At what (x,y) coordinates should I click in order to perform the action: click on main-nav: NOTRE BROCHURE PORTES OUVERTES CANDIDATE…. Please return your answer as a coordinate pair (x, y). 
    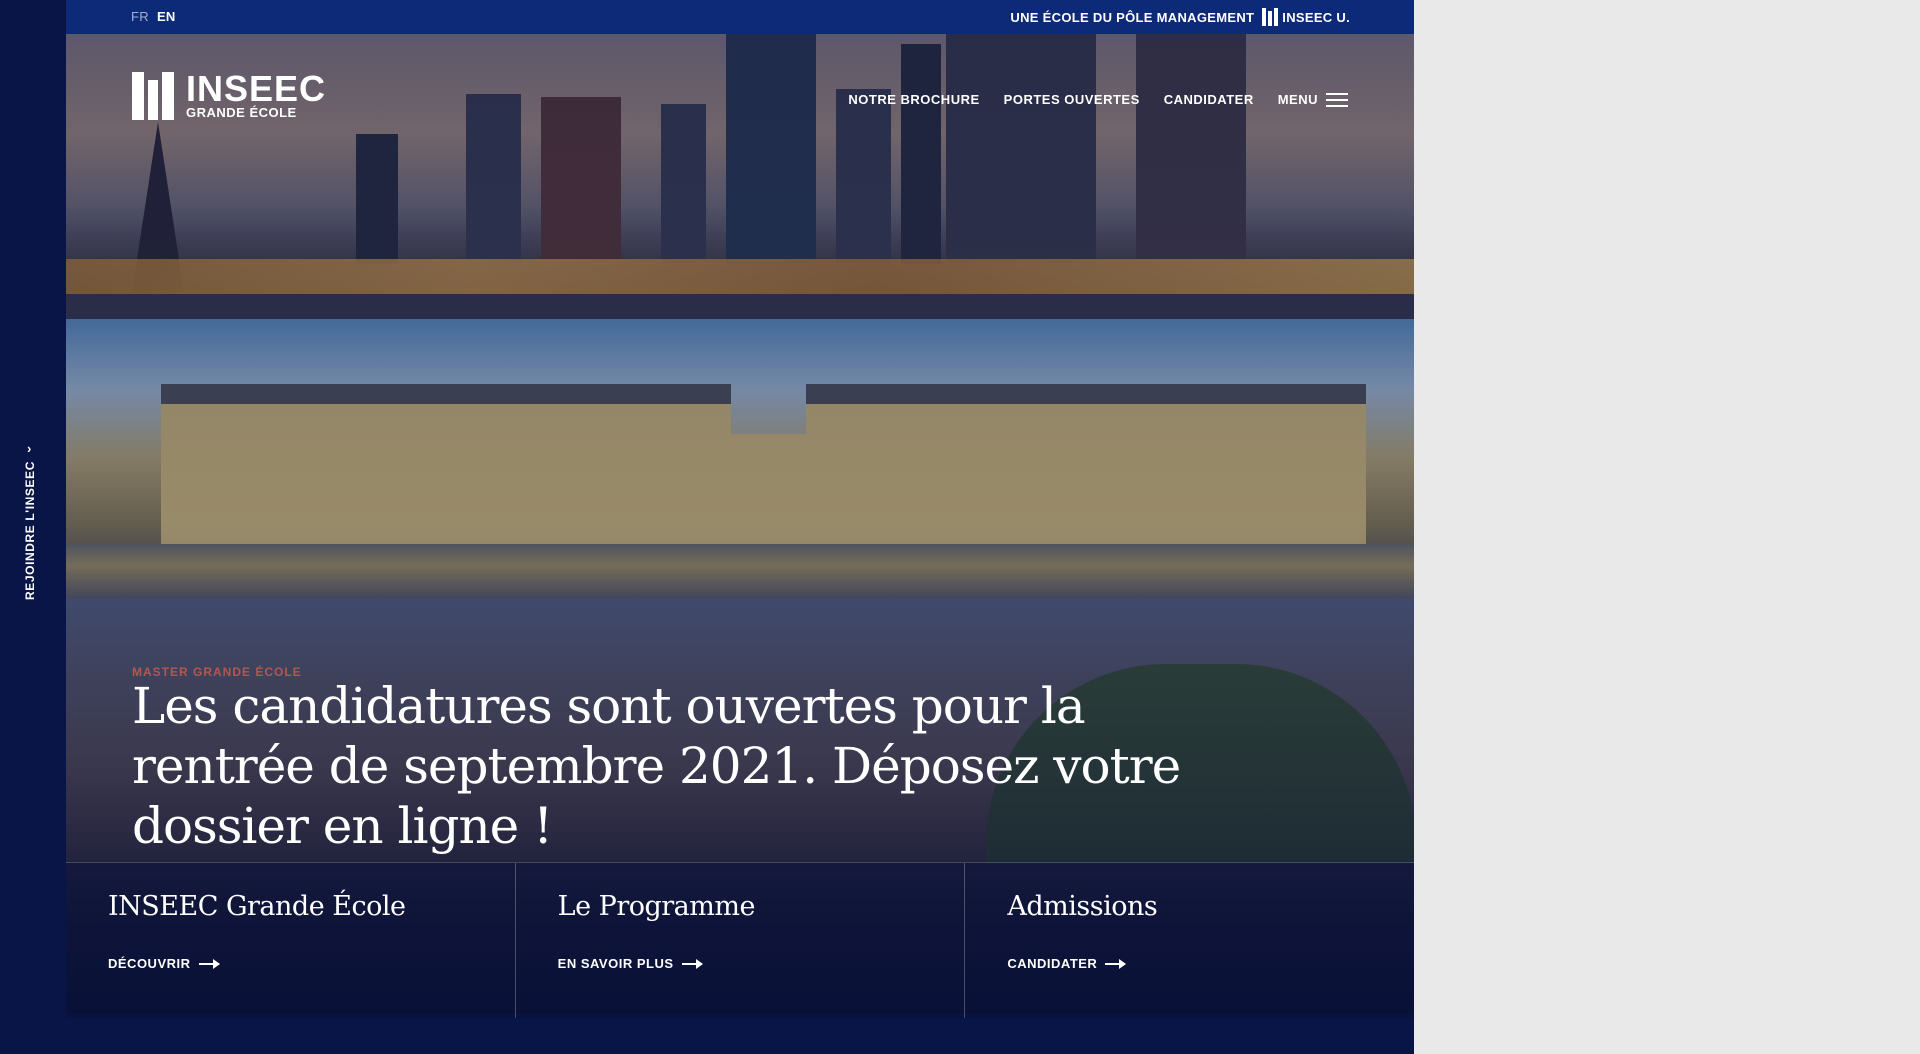
    Looking at the image, I should click on (1098, 99).